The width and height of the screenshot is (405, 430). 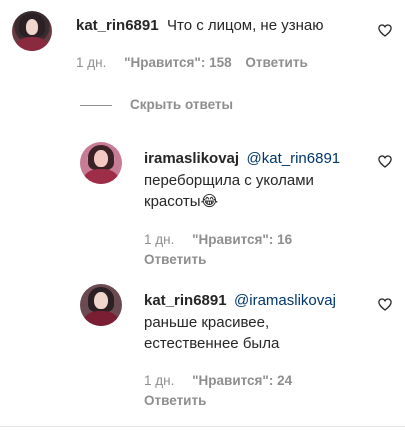 I want to click on reply-likes: "Нравится": 24, so click(x=242, y=380).